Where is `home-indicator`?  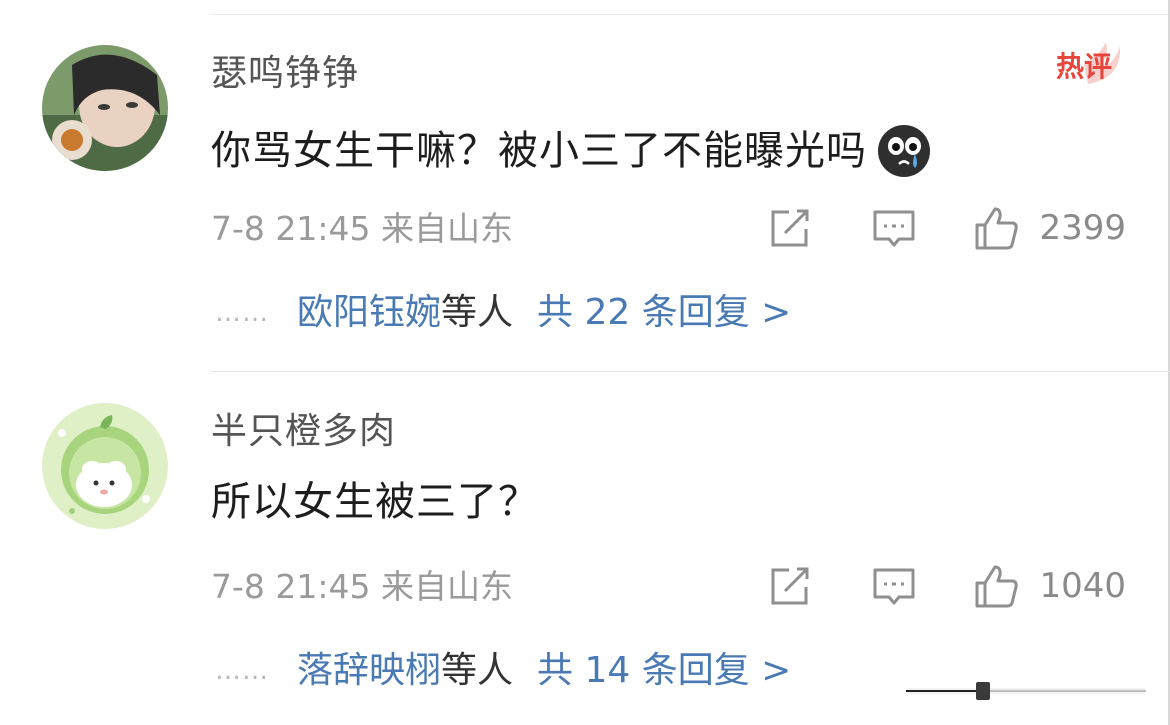 home-indicator is located at coordinates (1026, 691).